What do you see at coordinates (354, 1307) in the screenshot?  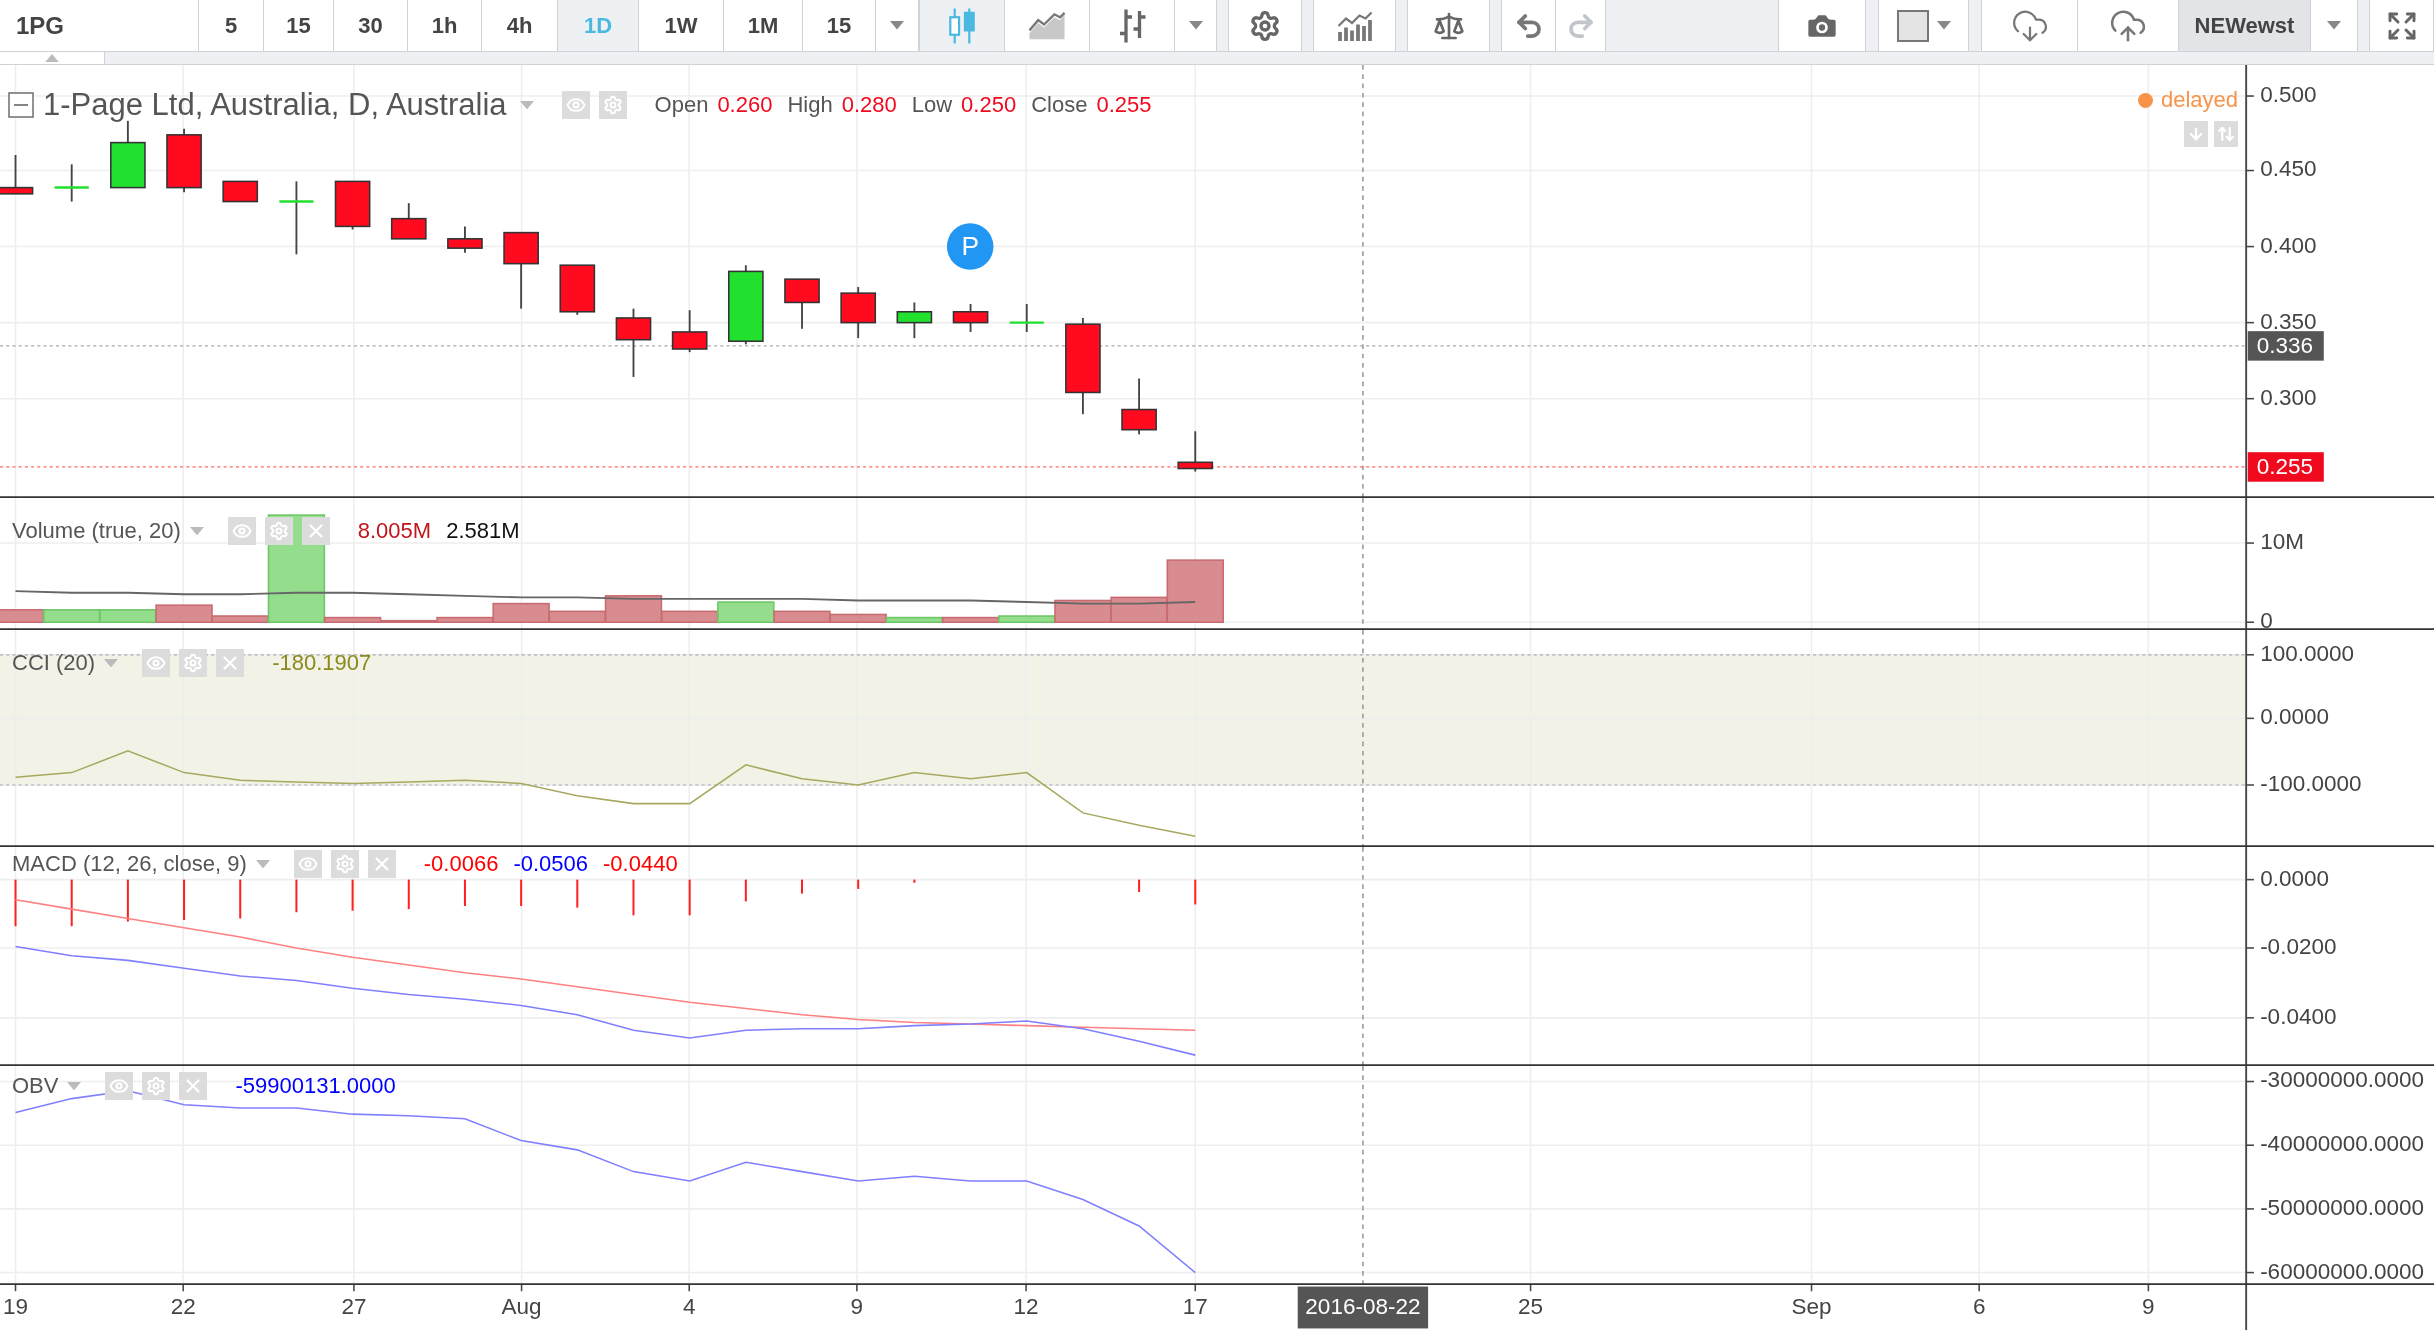 I see `date-label: 27` at bounding box center [354, 1307].